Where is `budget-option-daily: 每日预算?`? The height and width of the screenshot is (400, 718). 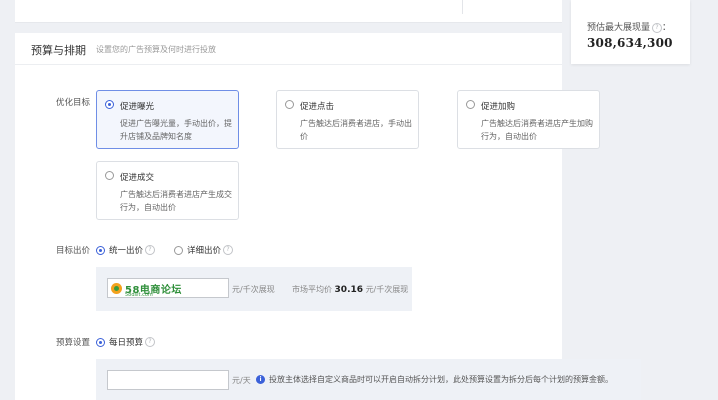 budget-option-daily: 每日预算? is located at coordinates (126, 342).